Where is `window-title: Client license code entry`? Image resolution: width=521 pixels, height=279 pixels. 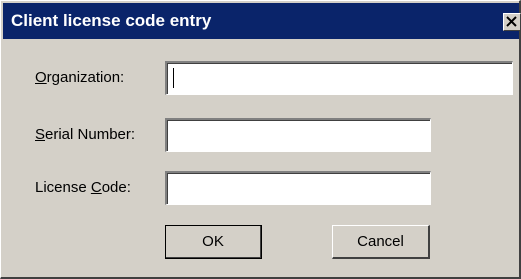 window-title: Client license code entry is located at coordinates (111, 20).